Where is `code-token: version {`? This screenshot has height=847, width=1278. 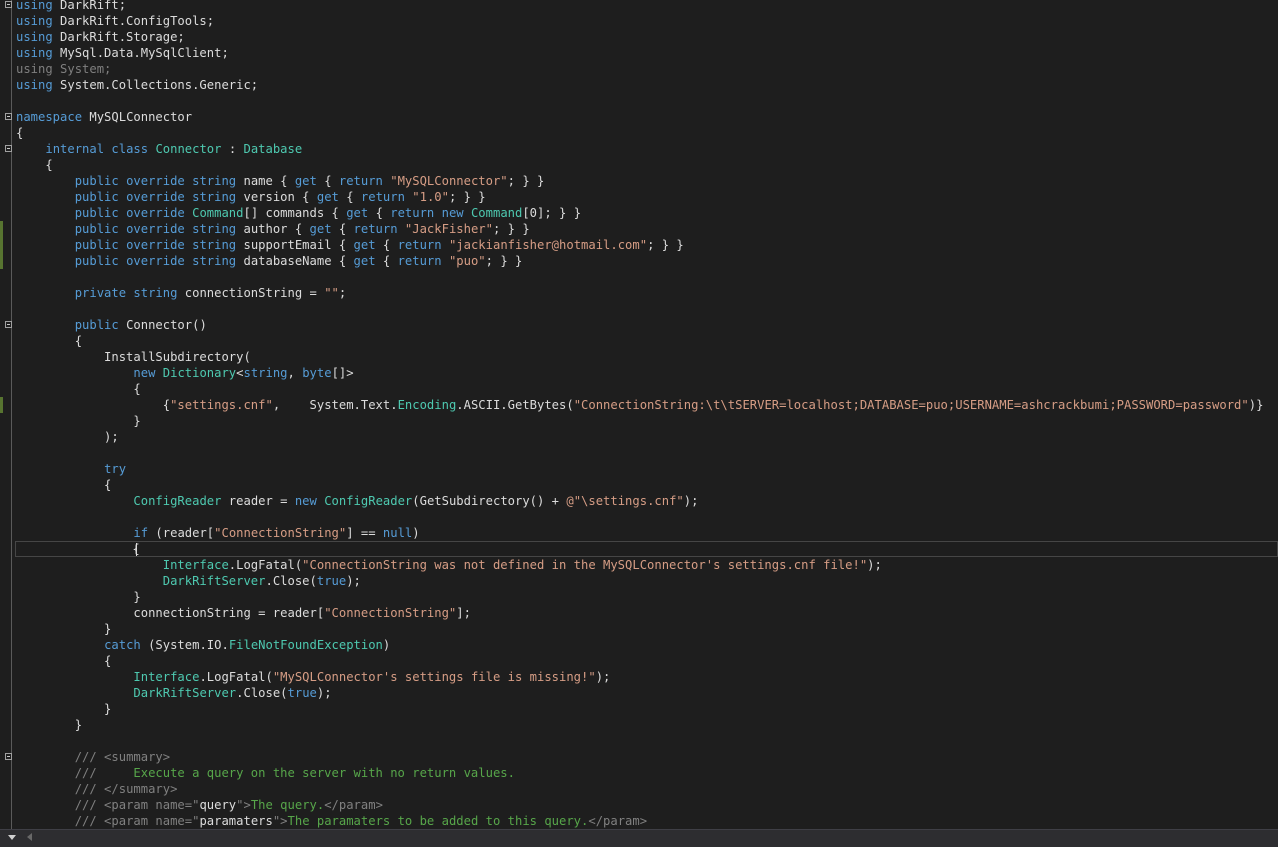 code-token: version { is located at coordinates (276, 197).